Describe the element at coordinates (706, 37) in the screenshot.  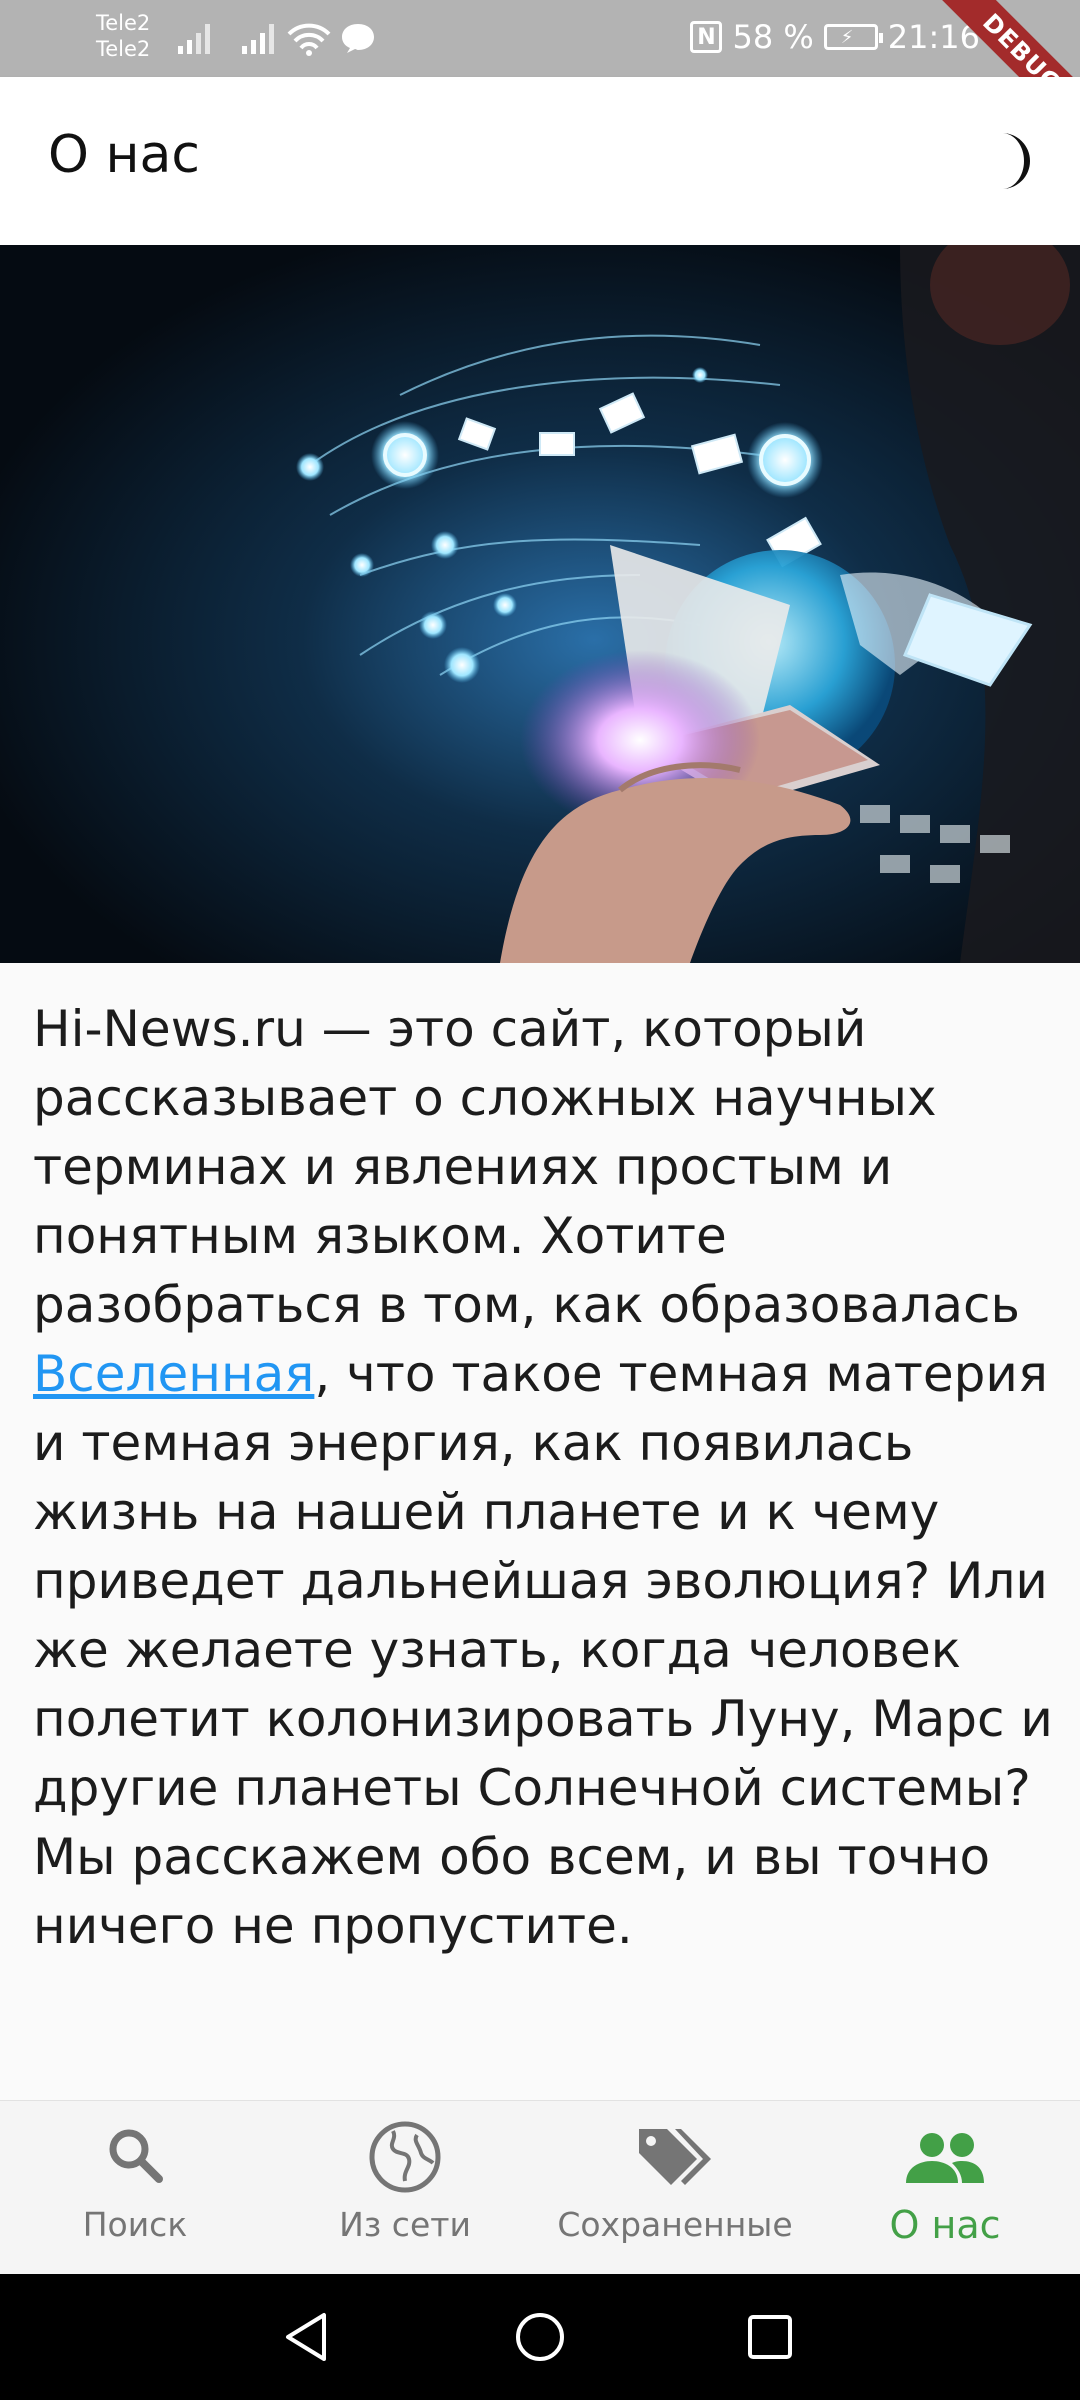
I see `nfc-icon: N` at that location.